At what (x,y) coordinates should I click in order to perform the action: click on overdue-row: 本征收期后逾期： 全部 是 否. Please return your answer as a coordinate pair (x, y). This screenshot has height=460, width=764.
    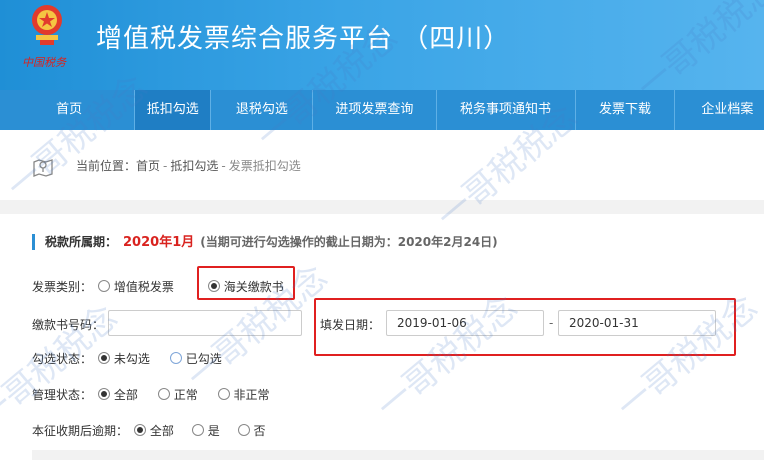
    Looking at the image, I should click on (149, 430).